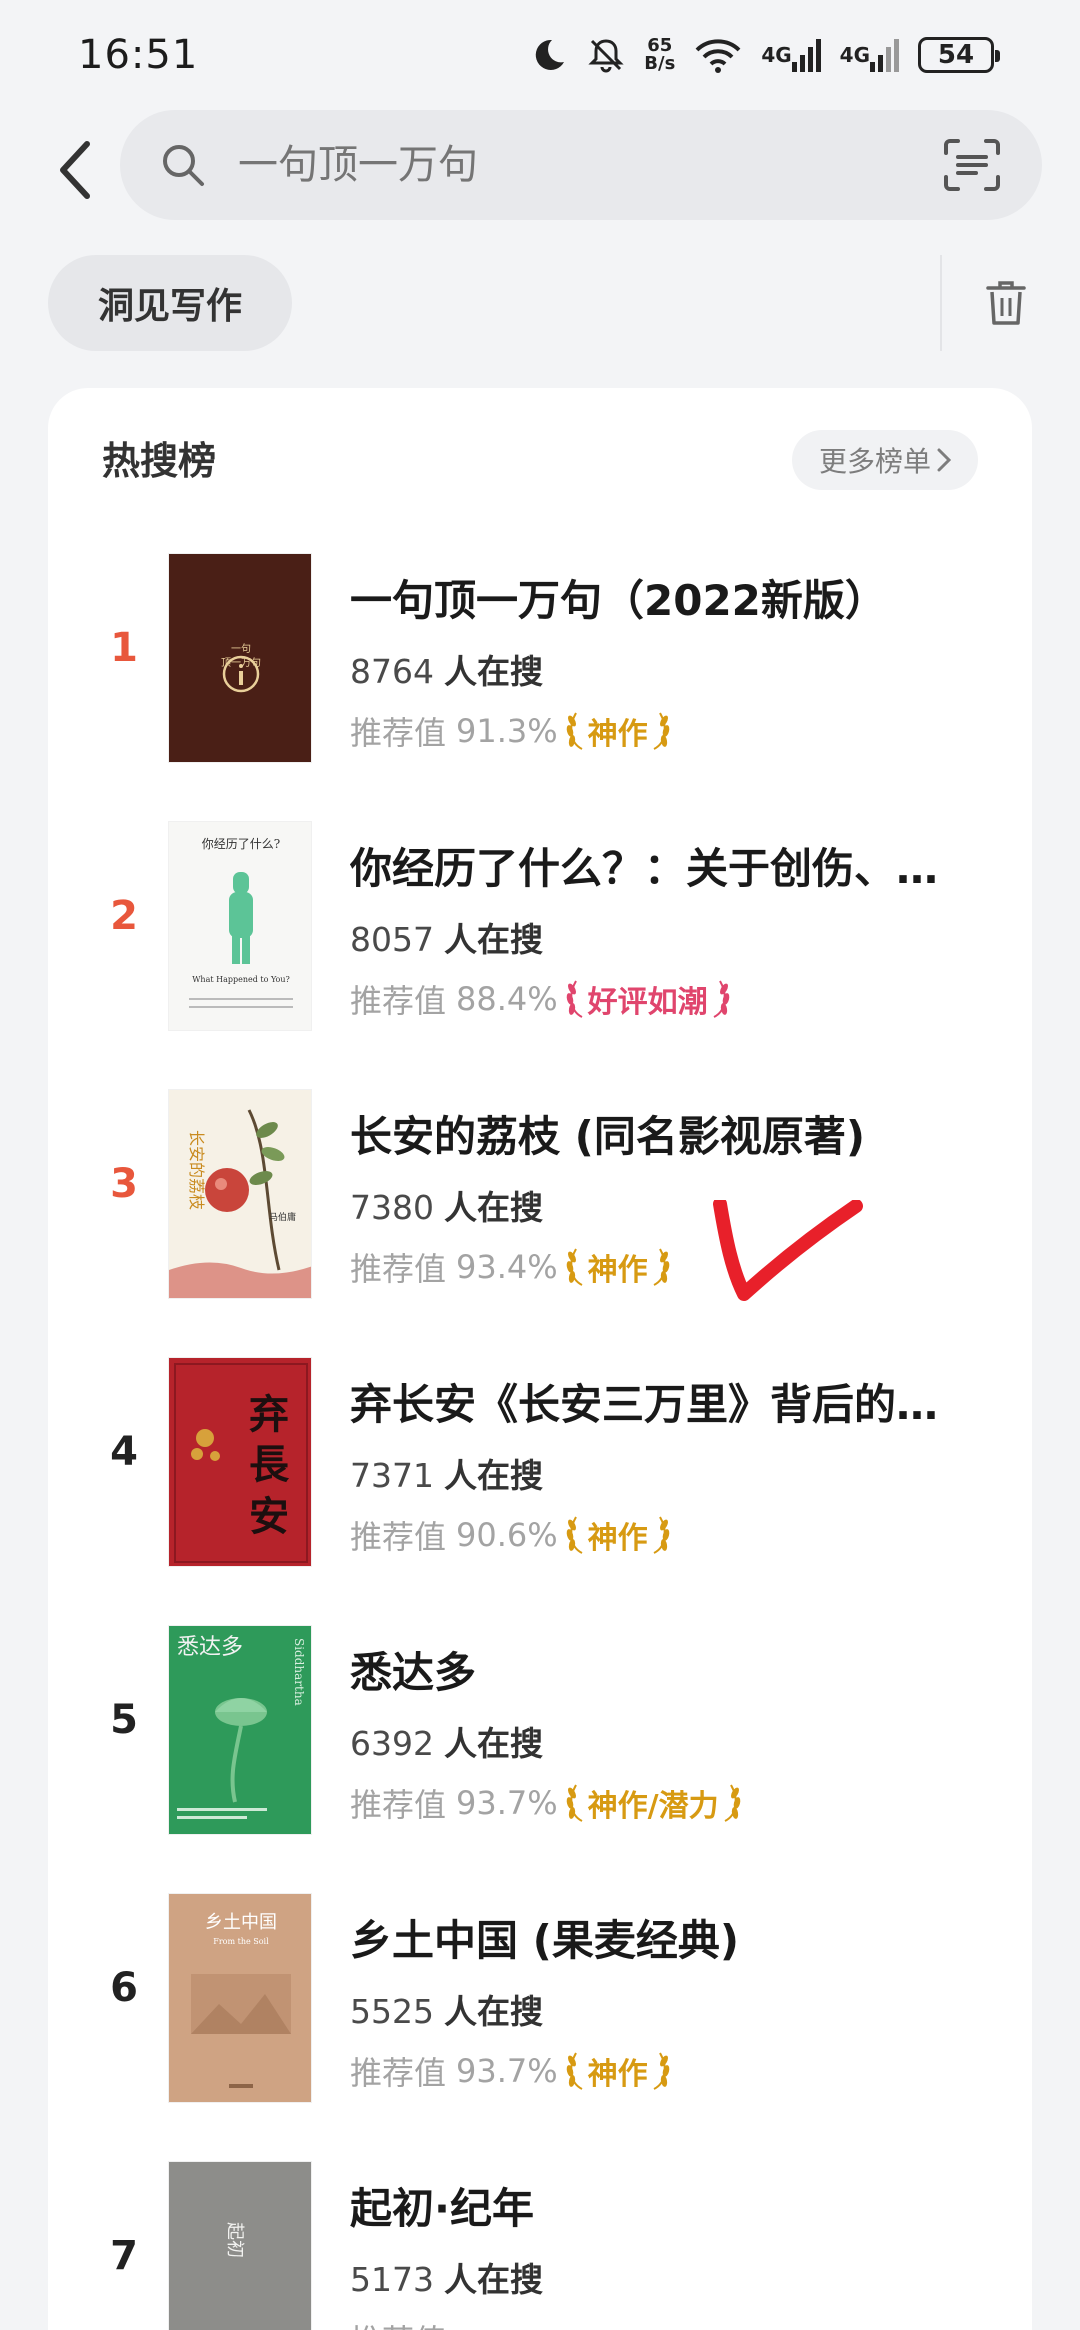  I want to click on chevron-right-icon, so click(944, 460).